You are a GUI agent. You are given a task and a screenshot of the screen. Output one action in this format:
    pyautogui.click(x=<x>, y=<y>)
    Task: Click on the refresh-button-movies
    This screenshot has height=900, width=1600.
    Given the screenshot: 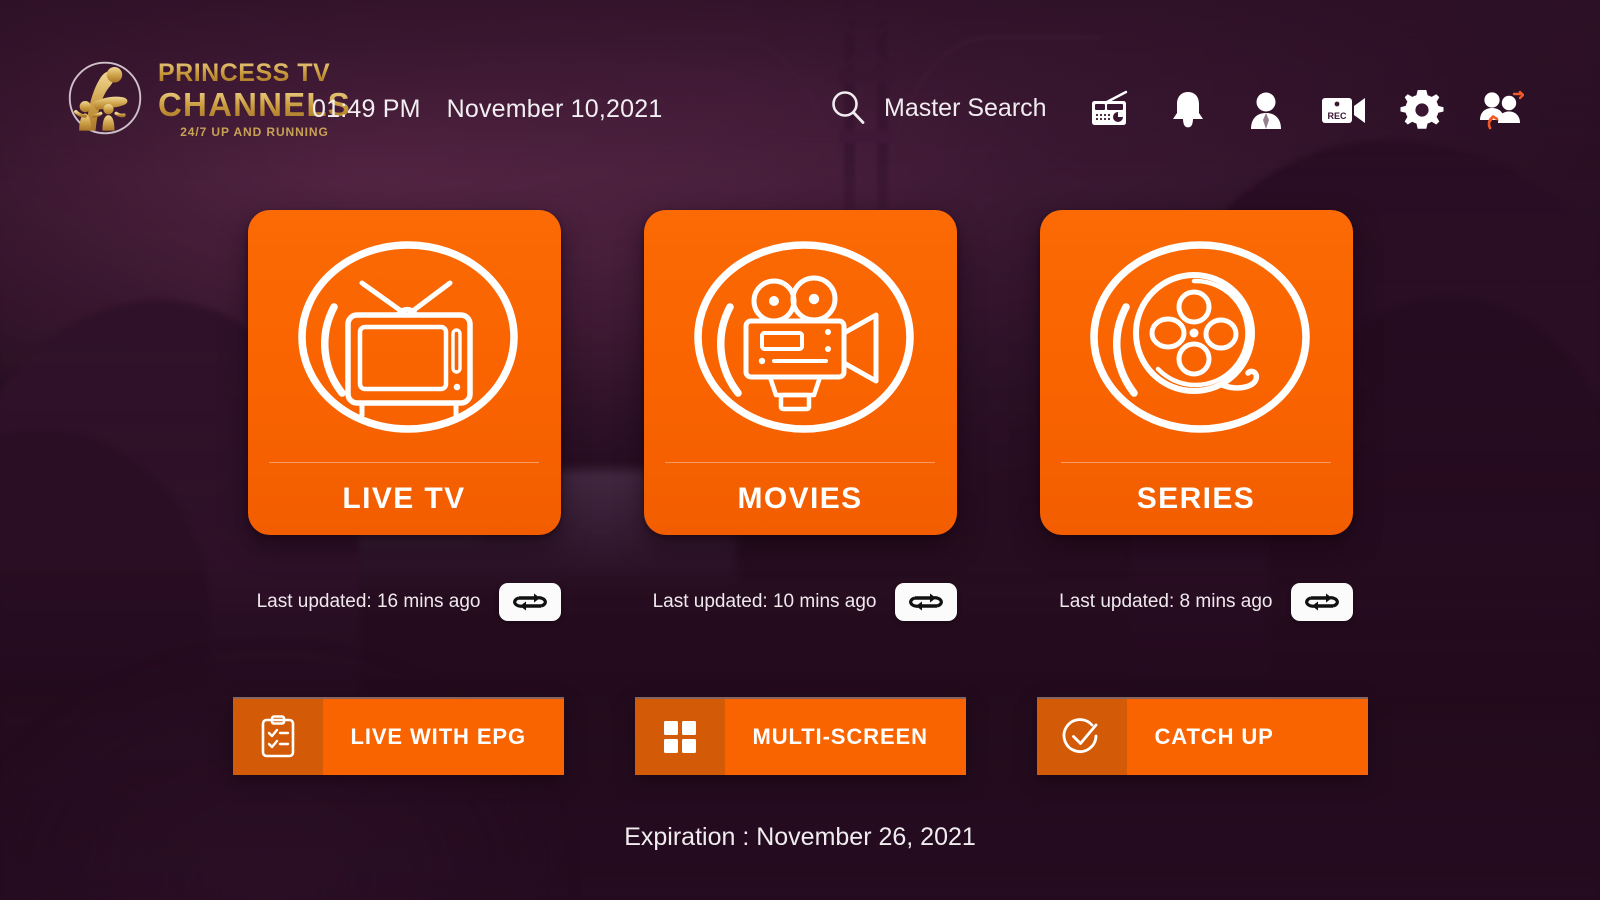 What is the action you would take?
    pyautogui.click(x=925, y=602)
    